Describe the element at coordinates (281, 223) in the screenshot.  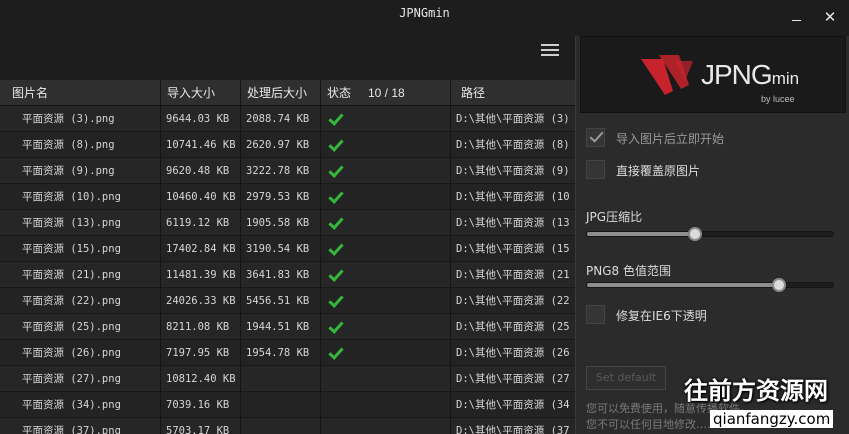
I see `output-size-cell: 1905.58 KB` at that location.